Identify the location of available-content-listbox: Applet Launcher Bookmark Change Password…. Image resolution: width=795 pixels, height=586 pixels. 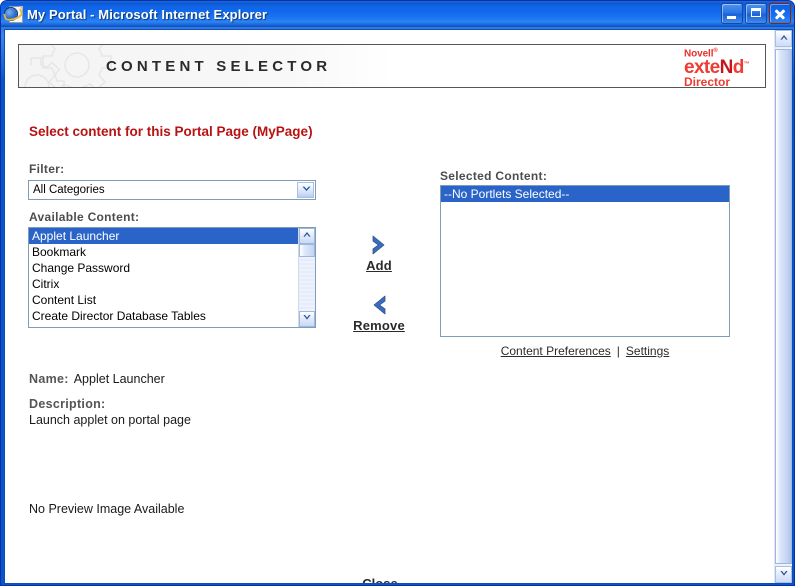
(172, 277).